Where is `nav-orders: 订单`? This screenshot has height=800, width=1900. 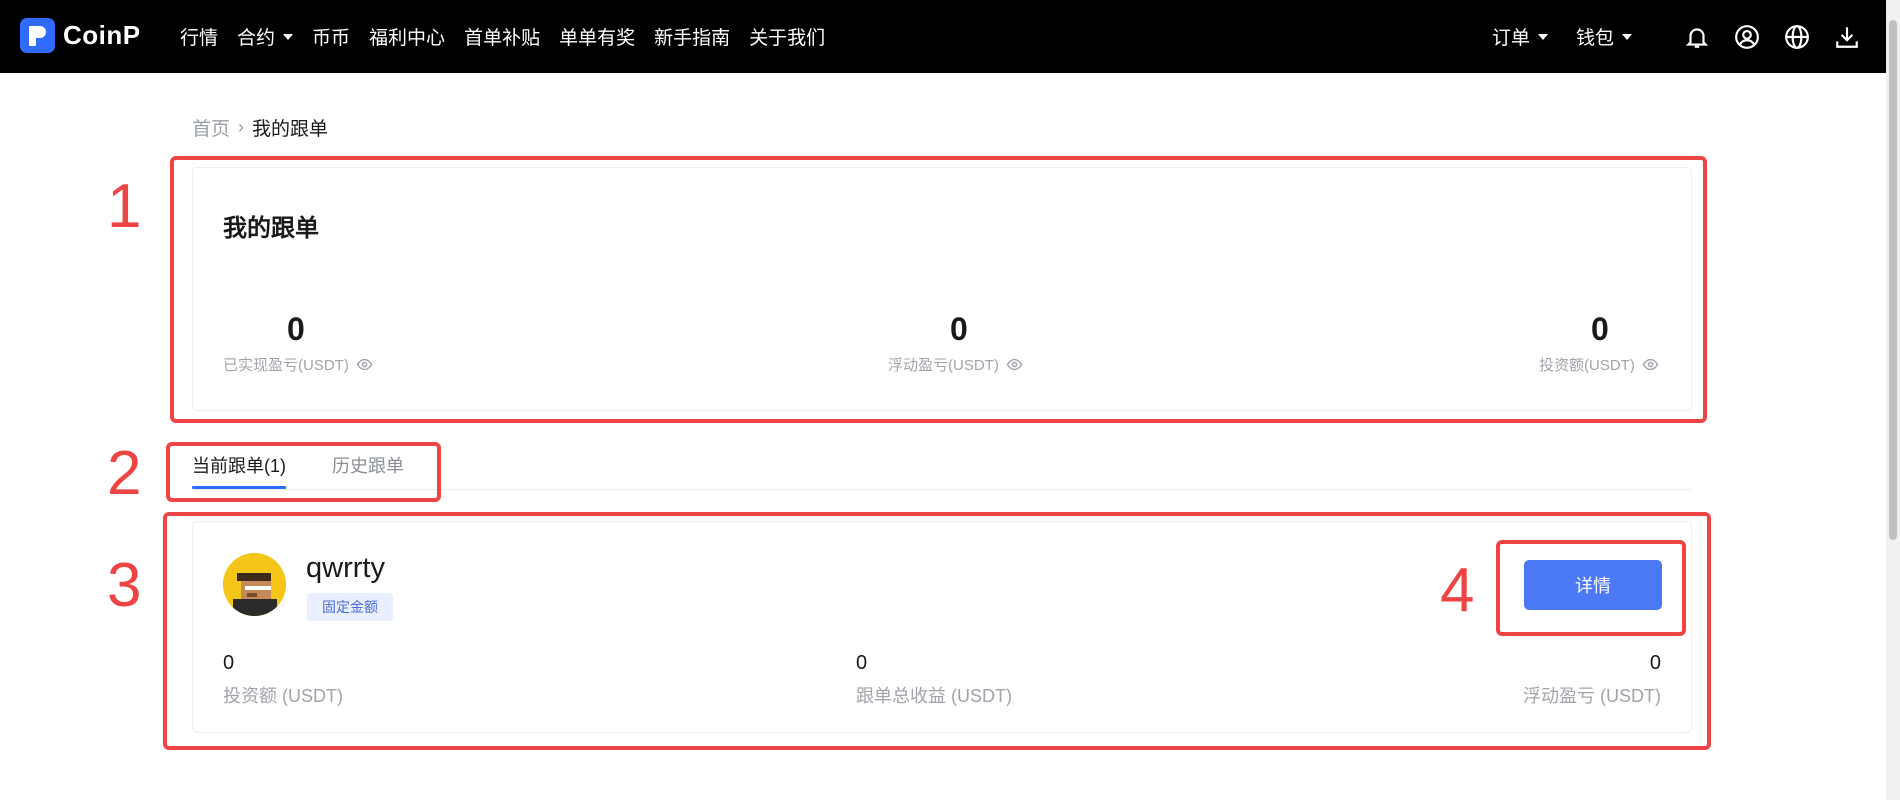 nav-orders: 订单 is located at coordinates (1520, 36).